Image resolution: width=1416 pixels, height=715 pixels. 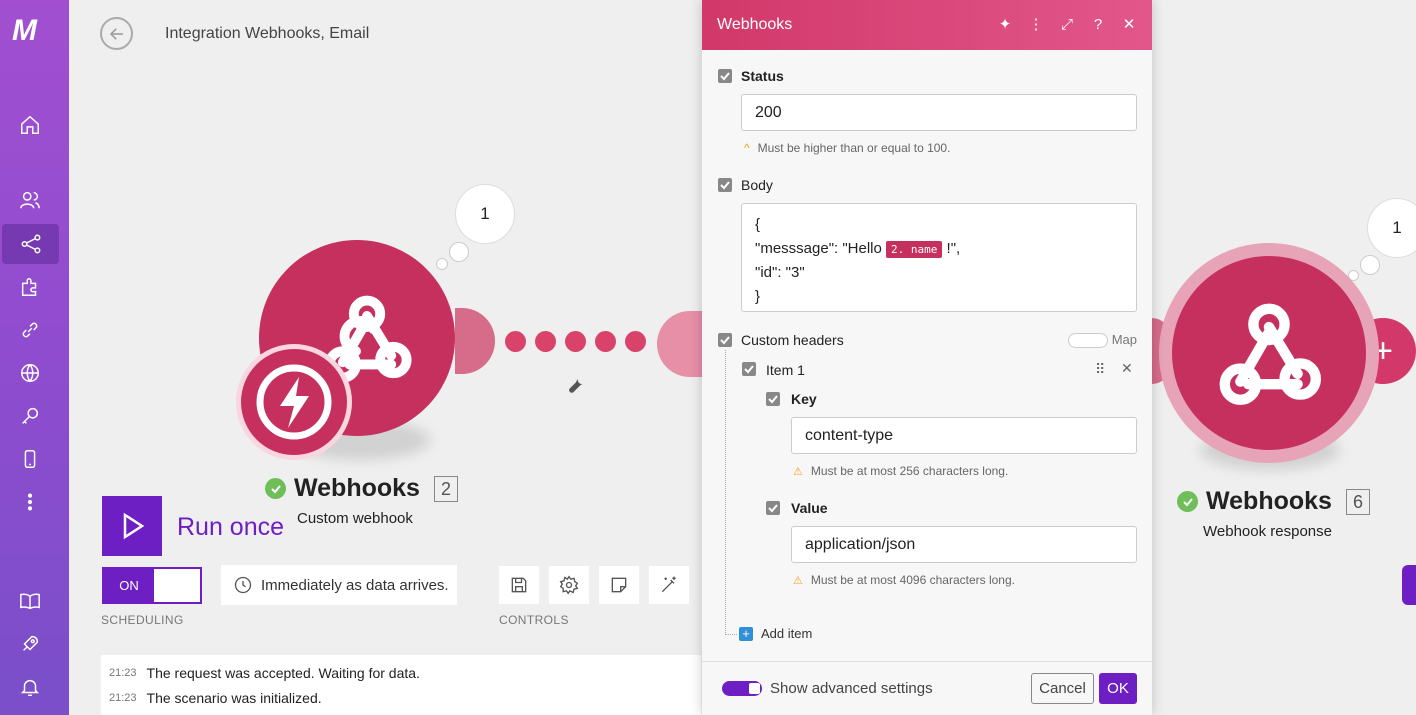 I want to click on settings-button, so click(x=569, y=585).